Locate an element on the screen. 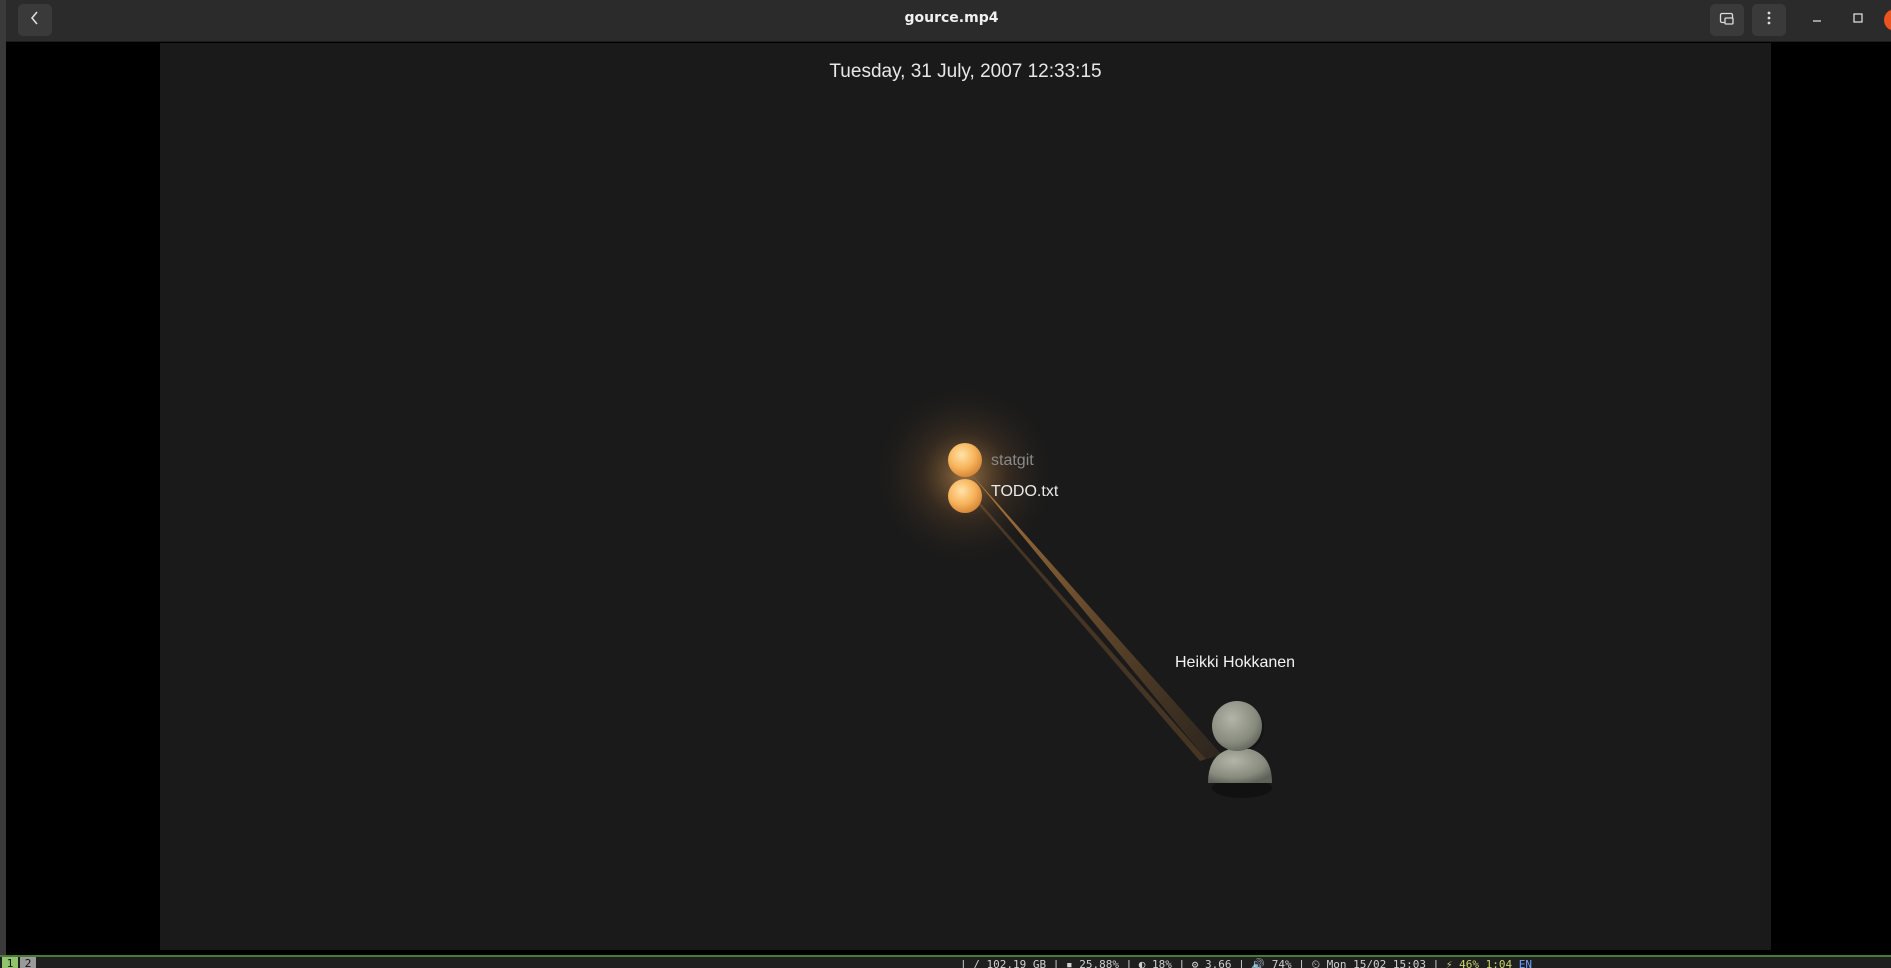 The height and width of the screenshot is (968, 1891). workspace-2: 2 is located at coordinates (28, 962).